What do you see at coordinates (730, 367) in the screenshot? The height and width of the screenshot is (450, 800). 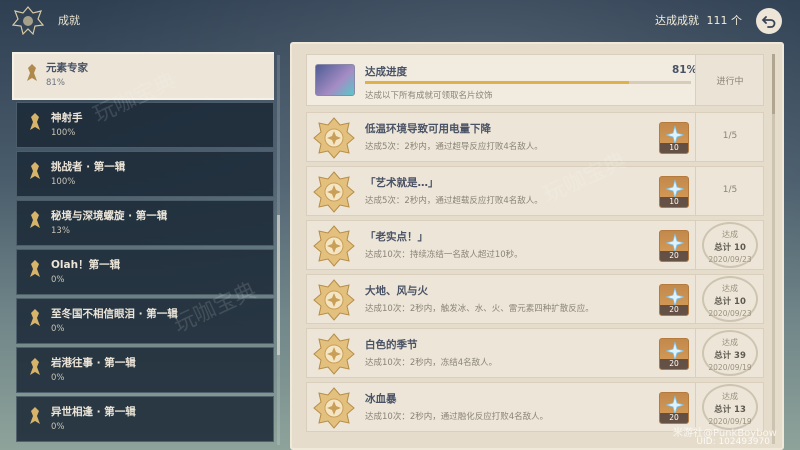 I see `completion-date: 2020/09/19` at bounding box center [730, 367].